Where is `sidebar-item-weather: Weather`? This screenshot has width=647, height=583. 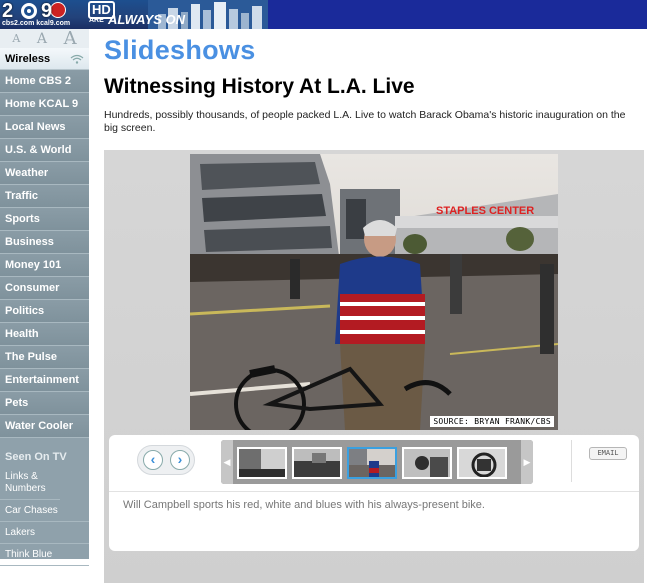
sidebar-item-weather: Weather is located at coordinates (44, 173).